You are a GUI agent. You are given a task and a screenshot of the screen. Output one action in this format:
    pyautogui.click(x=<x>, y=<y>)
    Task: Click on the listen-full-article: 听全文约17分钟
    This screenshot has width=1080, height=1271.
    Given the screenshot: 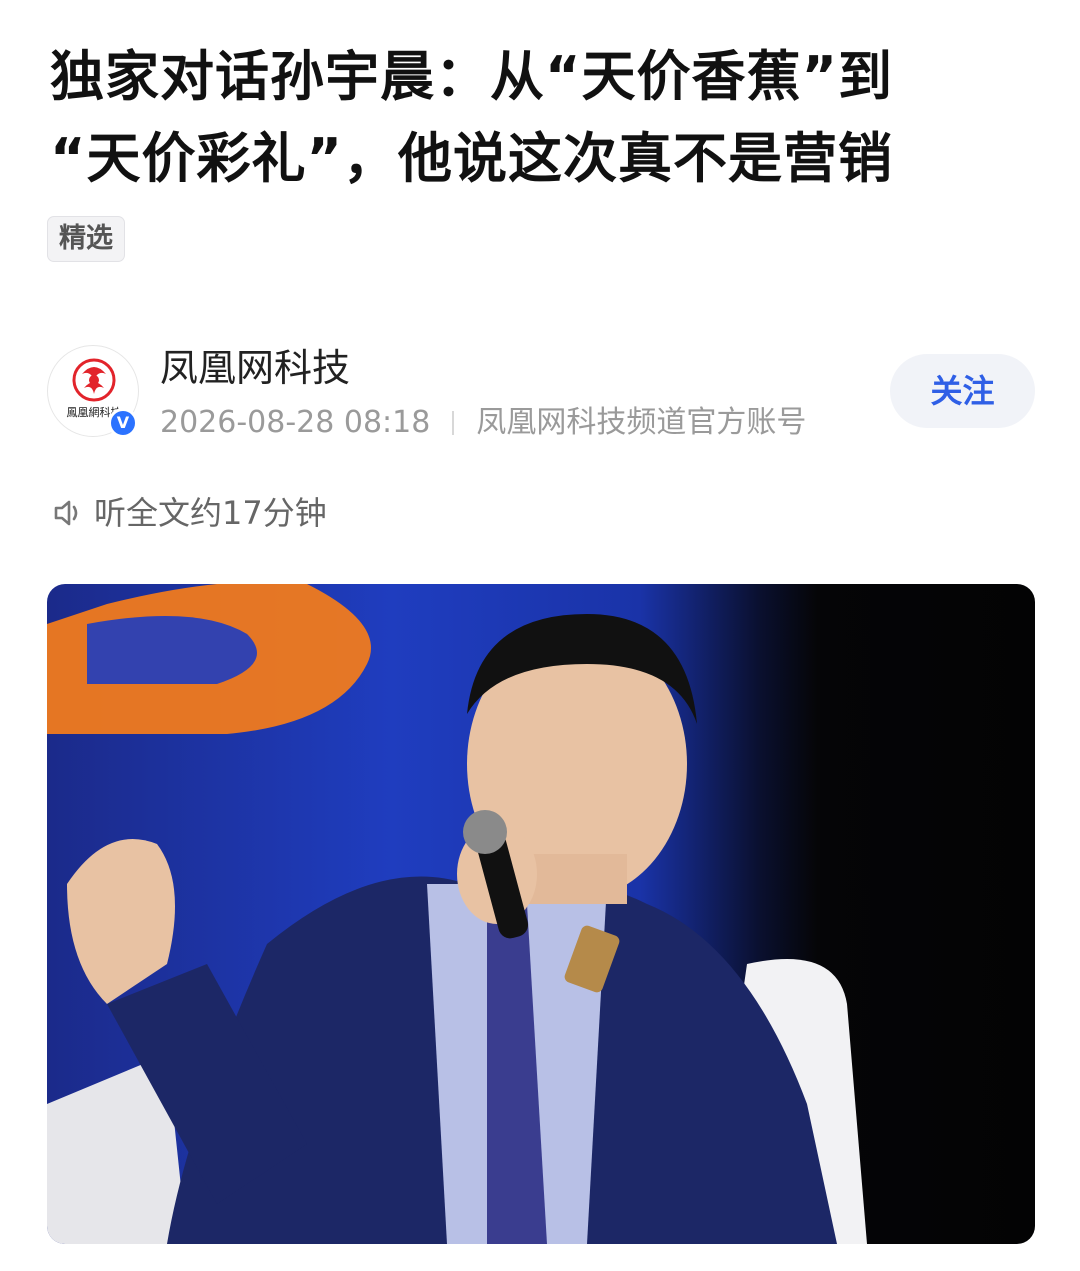 What is the action you would take?
    pyautogui.click(x=188, y=513)
    